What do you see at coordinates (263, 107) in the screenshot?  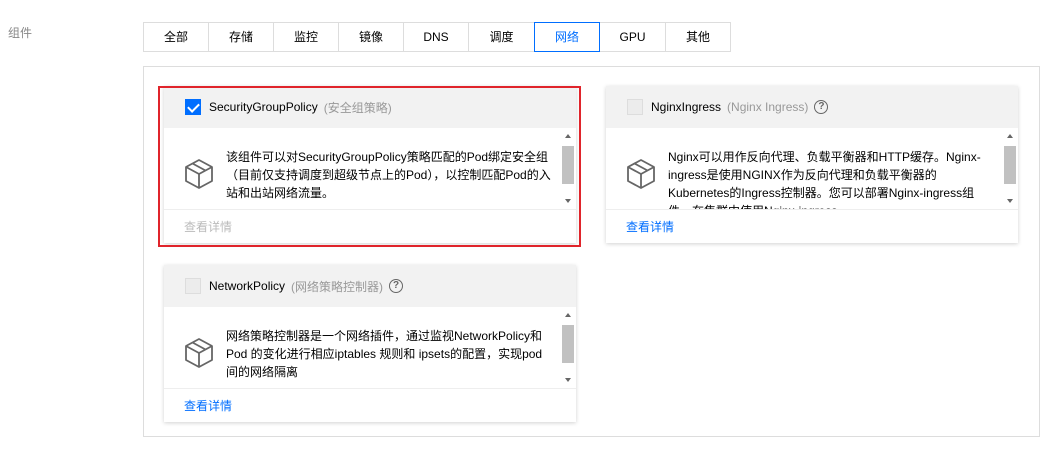 I see `card-title: SecurityGroupPolicy` at bounding box center [263, 107].